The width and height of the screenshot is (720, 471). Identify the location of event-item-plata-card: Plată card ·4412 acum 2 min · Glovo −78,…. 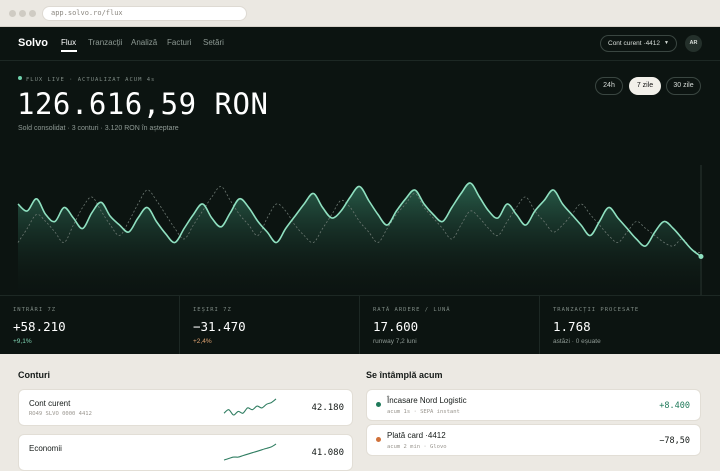
(533, 440).